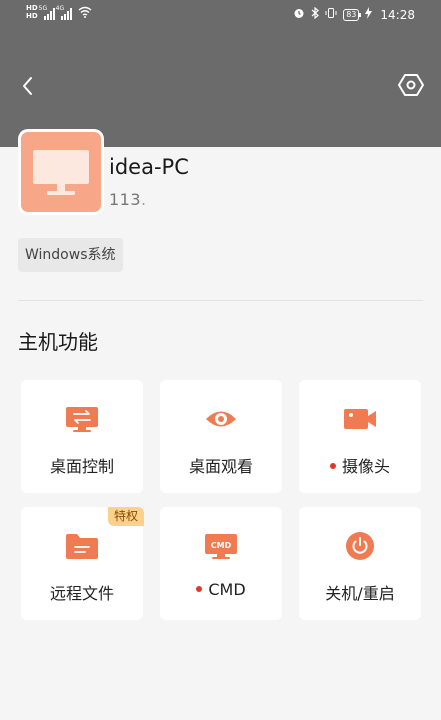 The image size is (441, 720). What do you see at coordinates (60, 8) in the screenshot?
I see `signal-tag-2: 4G` at bounding box center [60, 8].